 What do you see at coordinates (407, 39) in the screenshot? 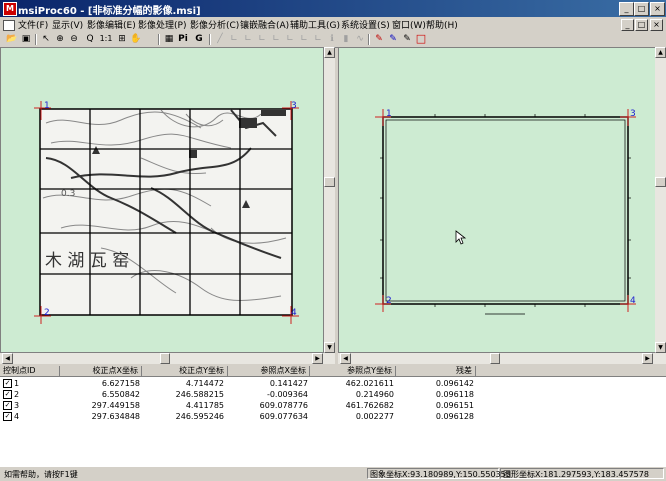
I see `pencil-icon: ✎` at bounding box center [407, 39].